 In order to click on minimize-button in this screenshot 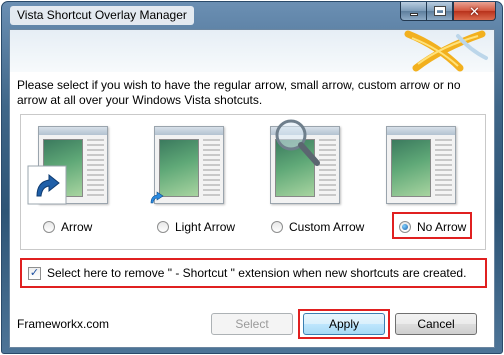, I will do `click(413, 11)`.